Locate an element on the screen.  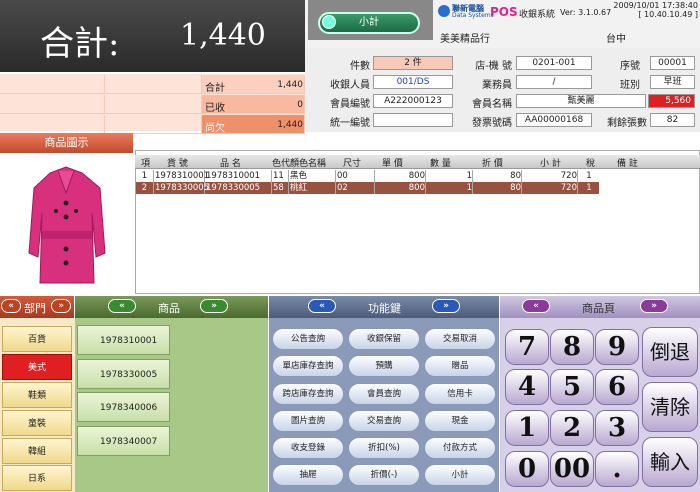
cell-price: 800 is located at coordinates (401, 188).